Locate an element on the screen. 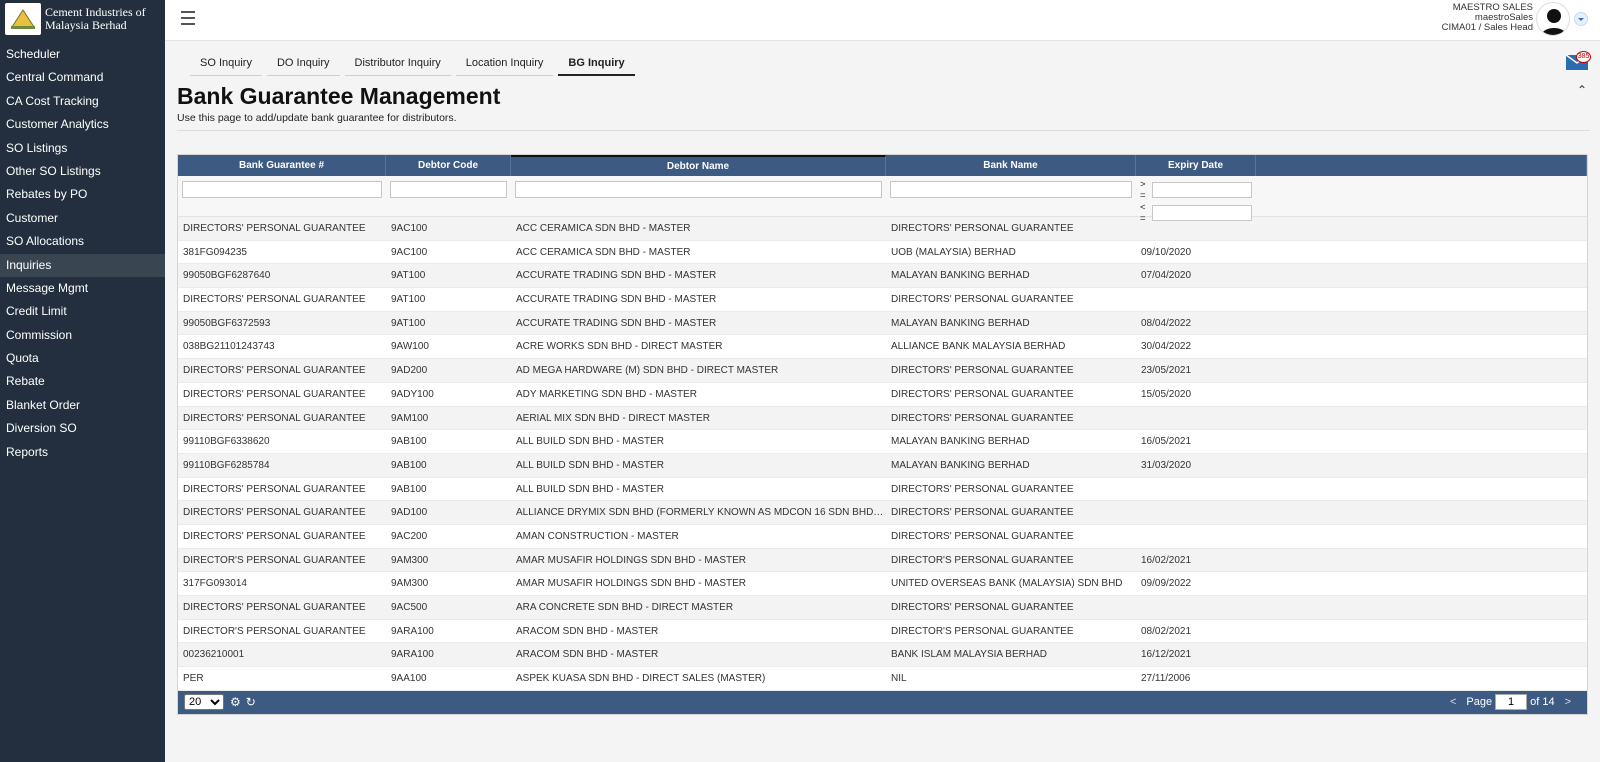 The width and height of the screenshot is (1600, 762). sidebar-item-inquiries: Inquiries is located at coordinates (82, 265).